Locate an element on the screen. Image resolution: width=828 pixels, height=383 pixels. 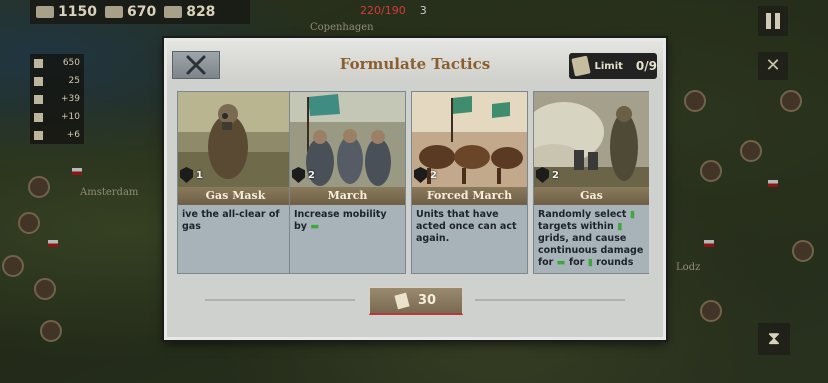
cost-value: 30 is located at coordinates (427, 300).